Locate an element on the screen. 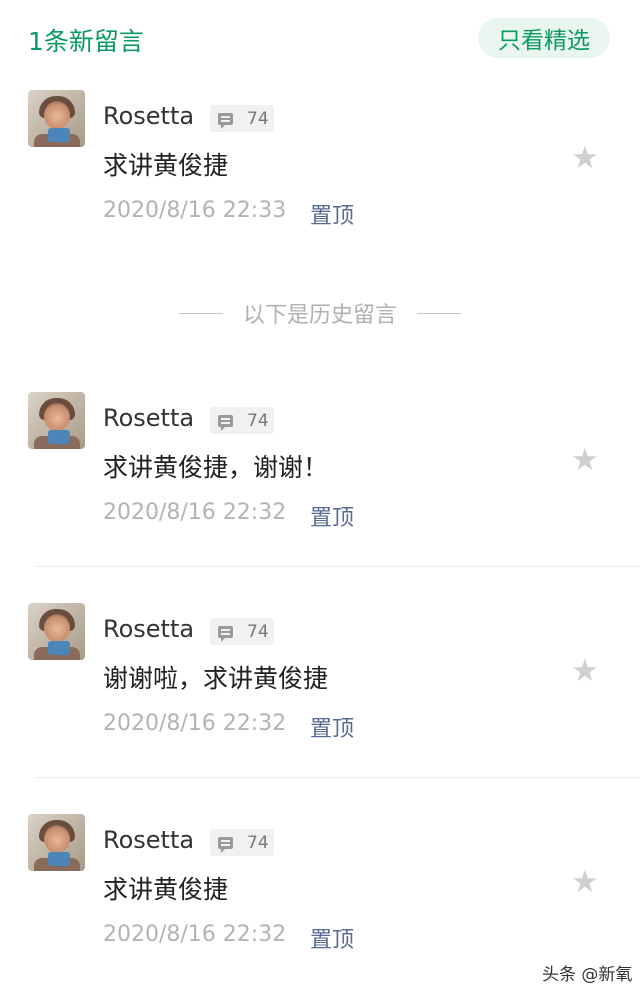 The height and width of the screenshot is (995, 640). history-label: 以下是历史留言 is located at coordinates (319, 315).